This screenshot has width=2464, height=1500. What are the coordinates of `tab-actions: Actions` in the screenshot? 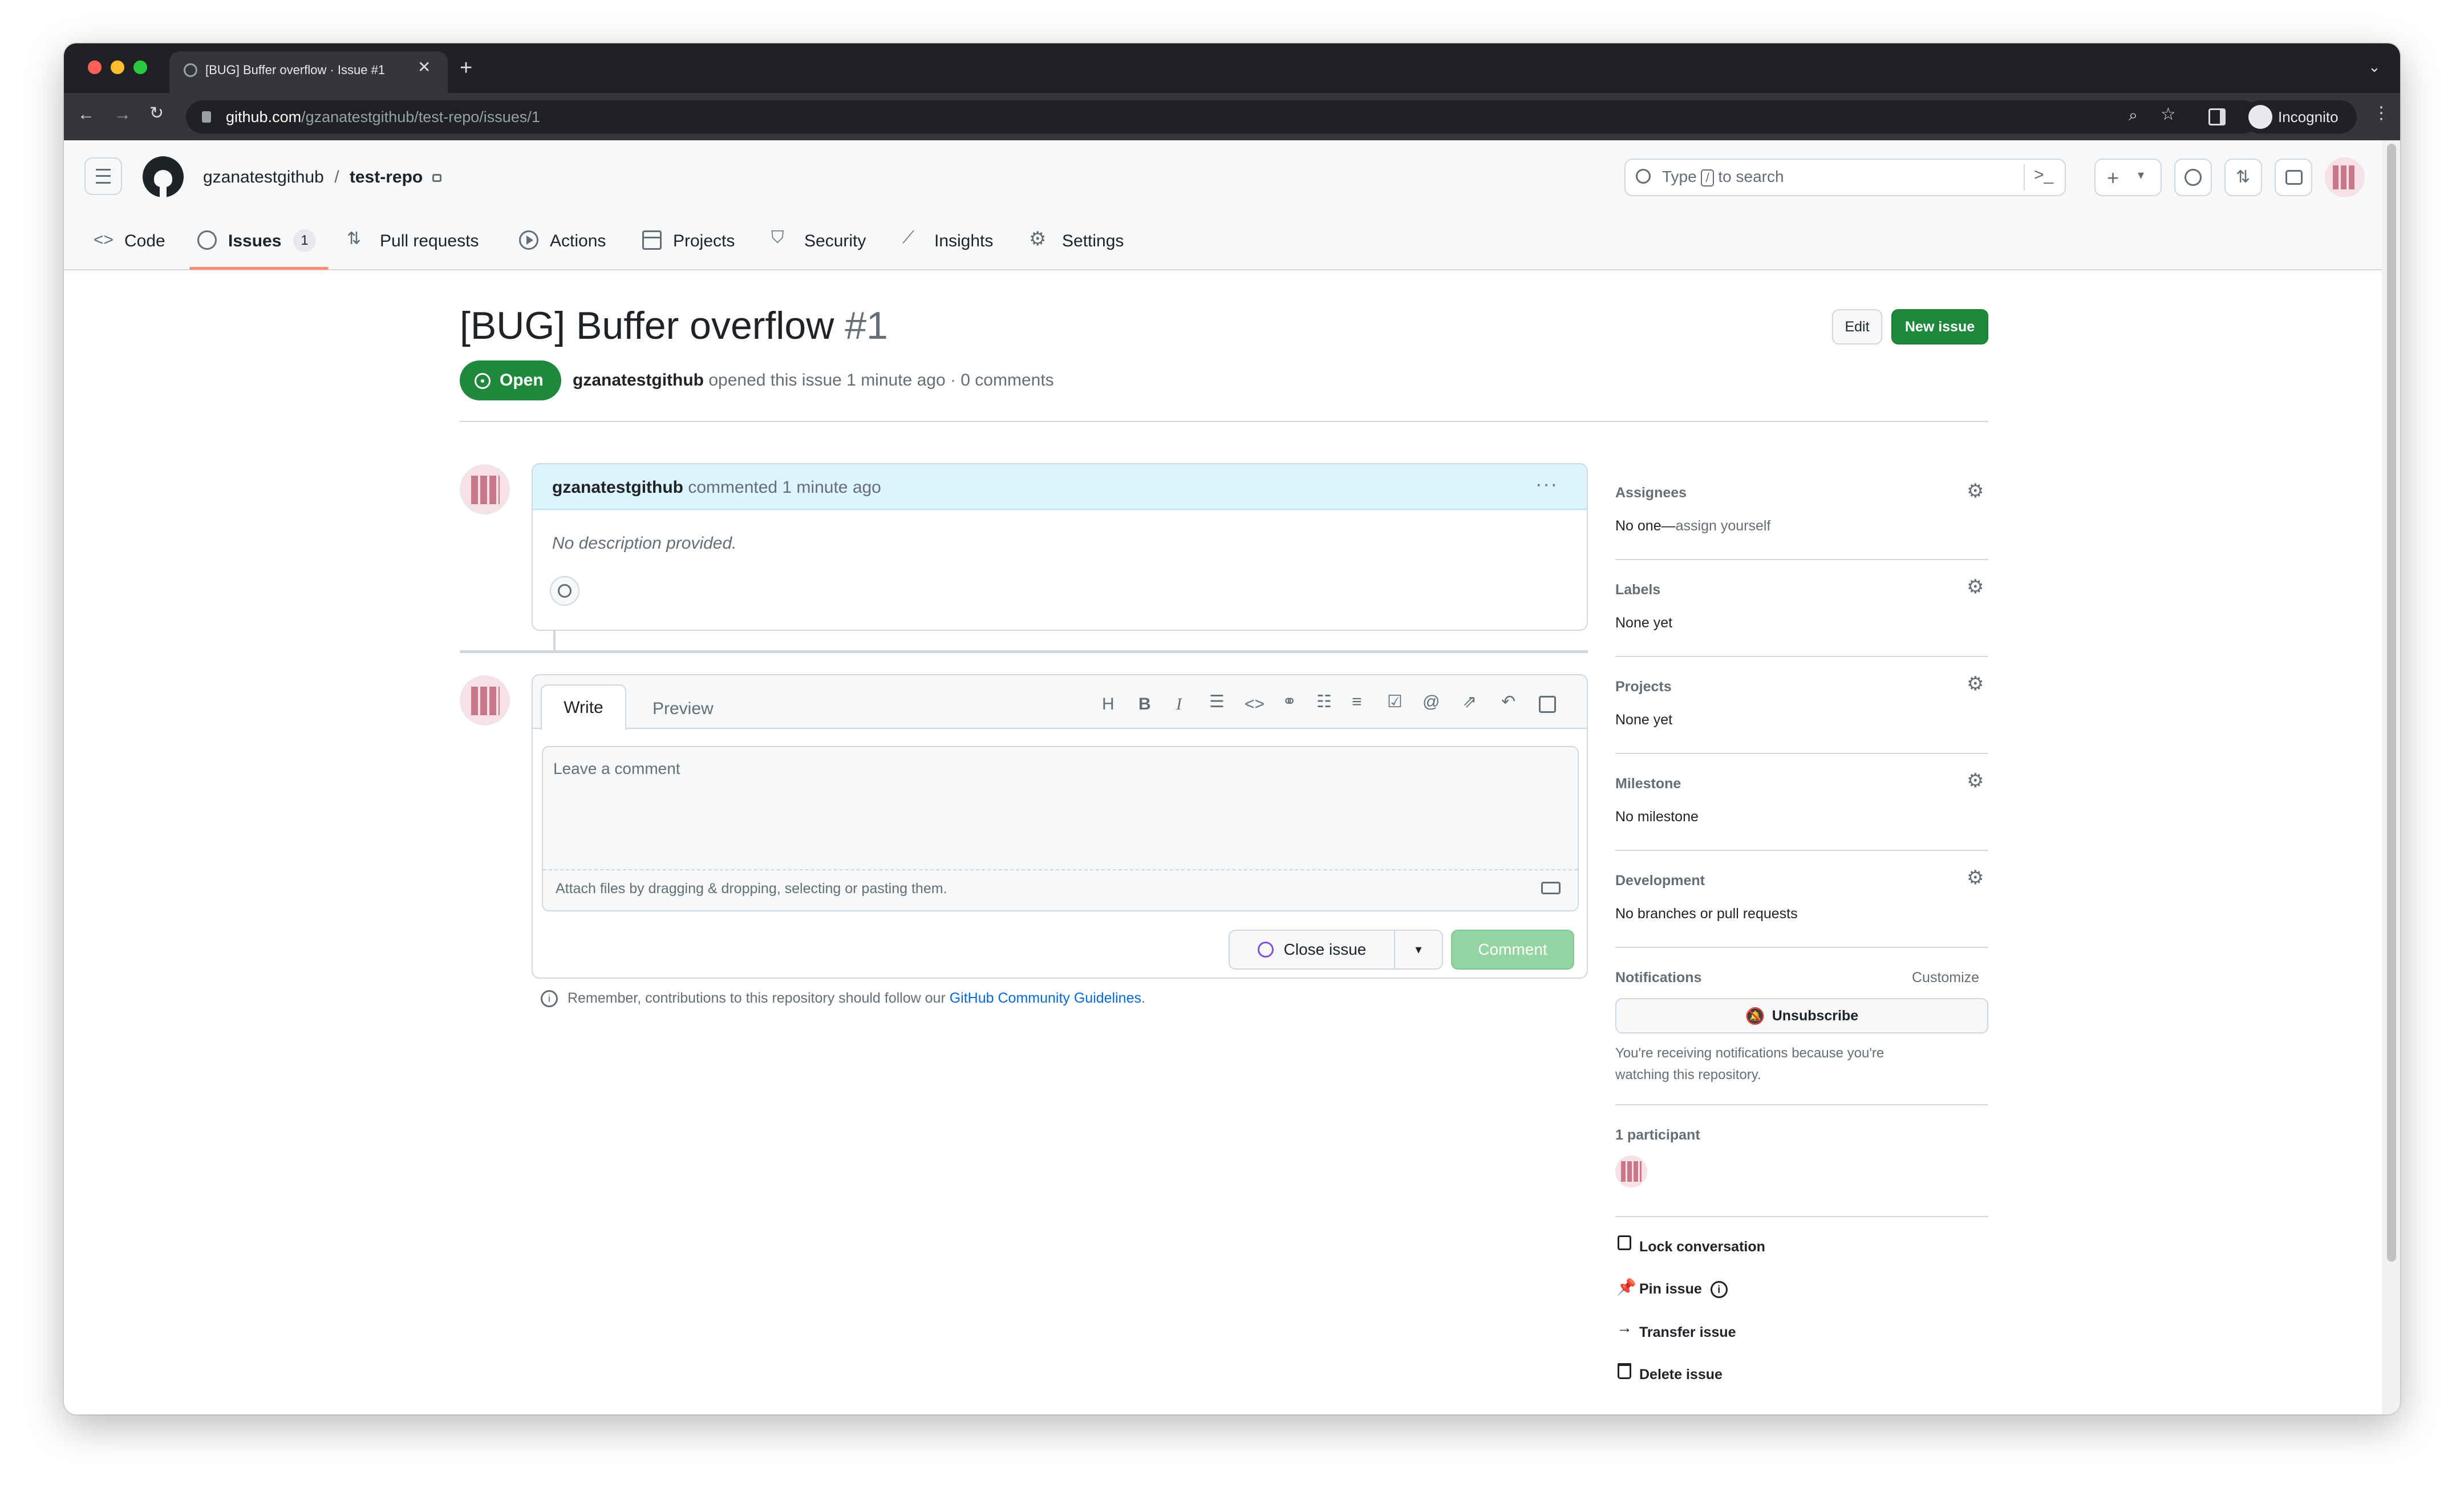 It's located at (578, 241).